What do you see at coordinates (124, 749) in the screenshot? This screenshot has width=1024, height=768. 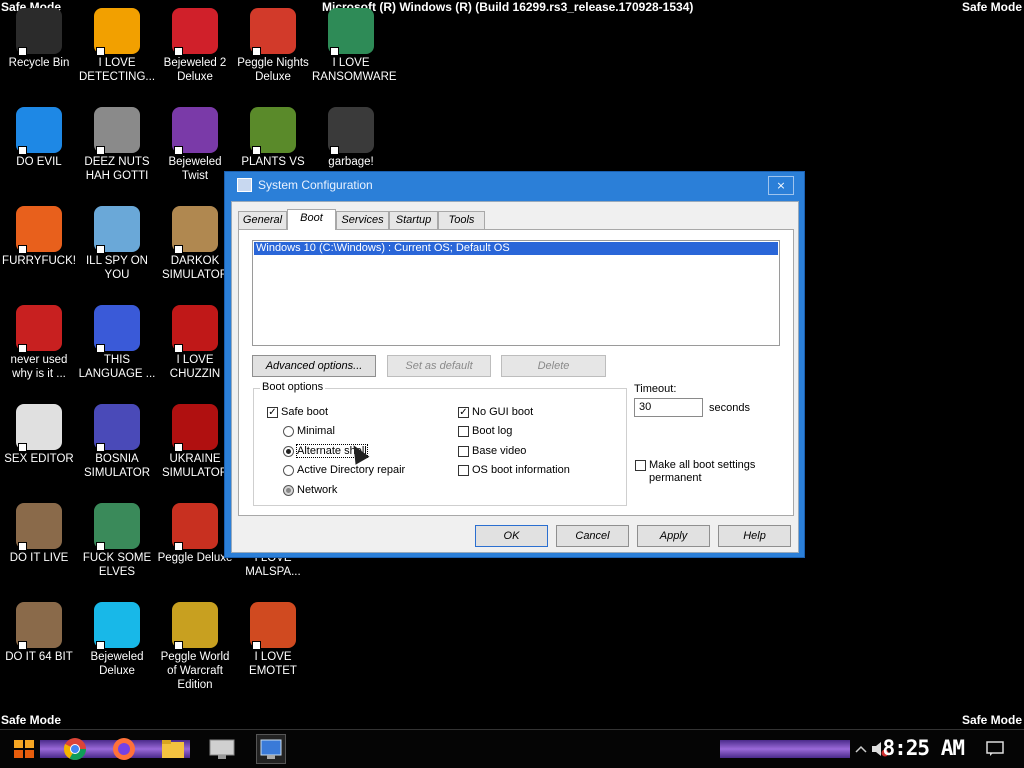 I see `taskbar-firefox` at bounding box center [124, 749].